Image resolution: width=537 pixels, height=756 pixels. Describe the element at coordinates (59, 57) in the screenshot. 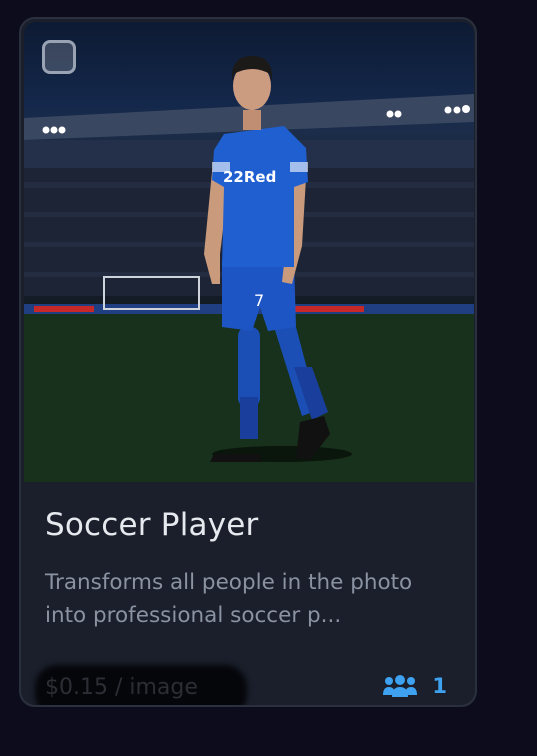

I see `select-checkbox` at that location.